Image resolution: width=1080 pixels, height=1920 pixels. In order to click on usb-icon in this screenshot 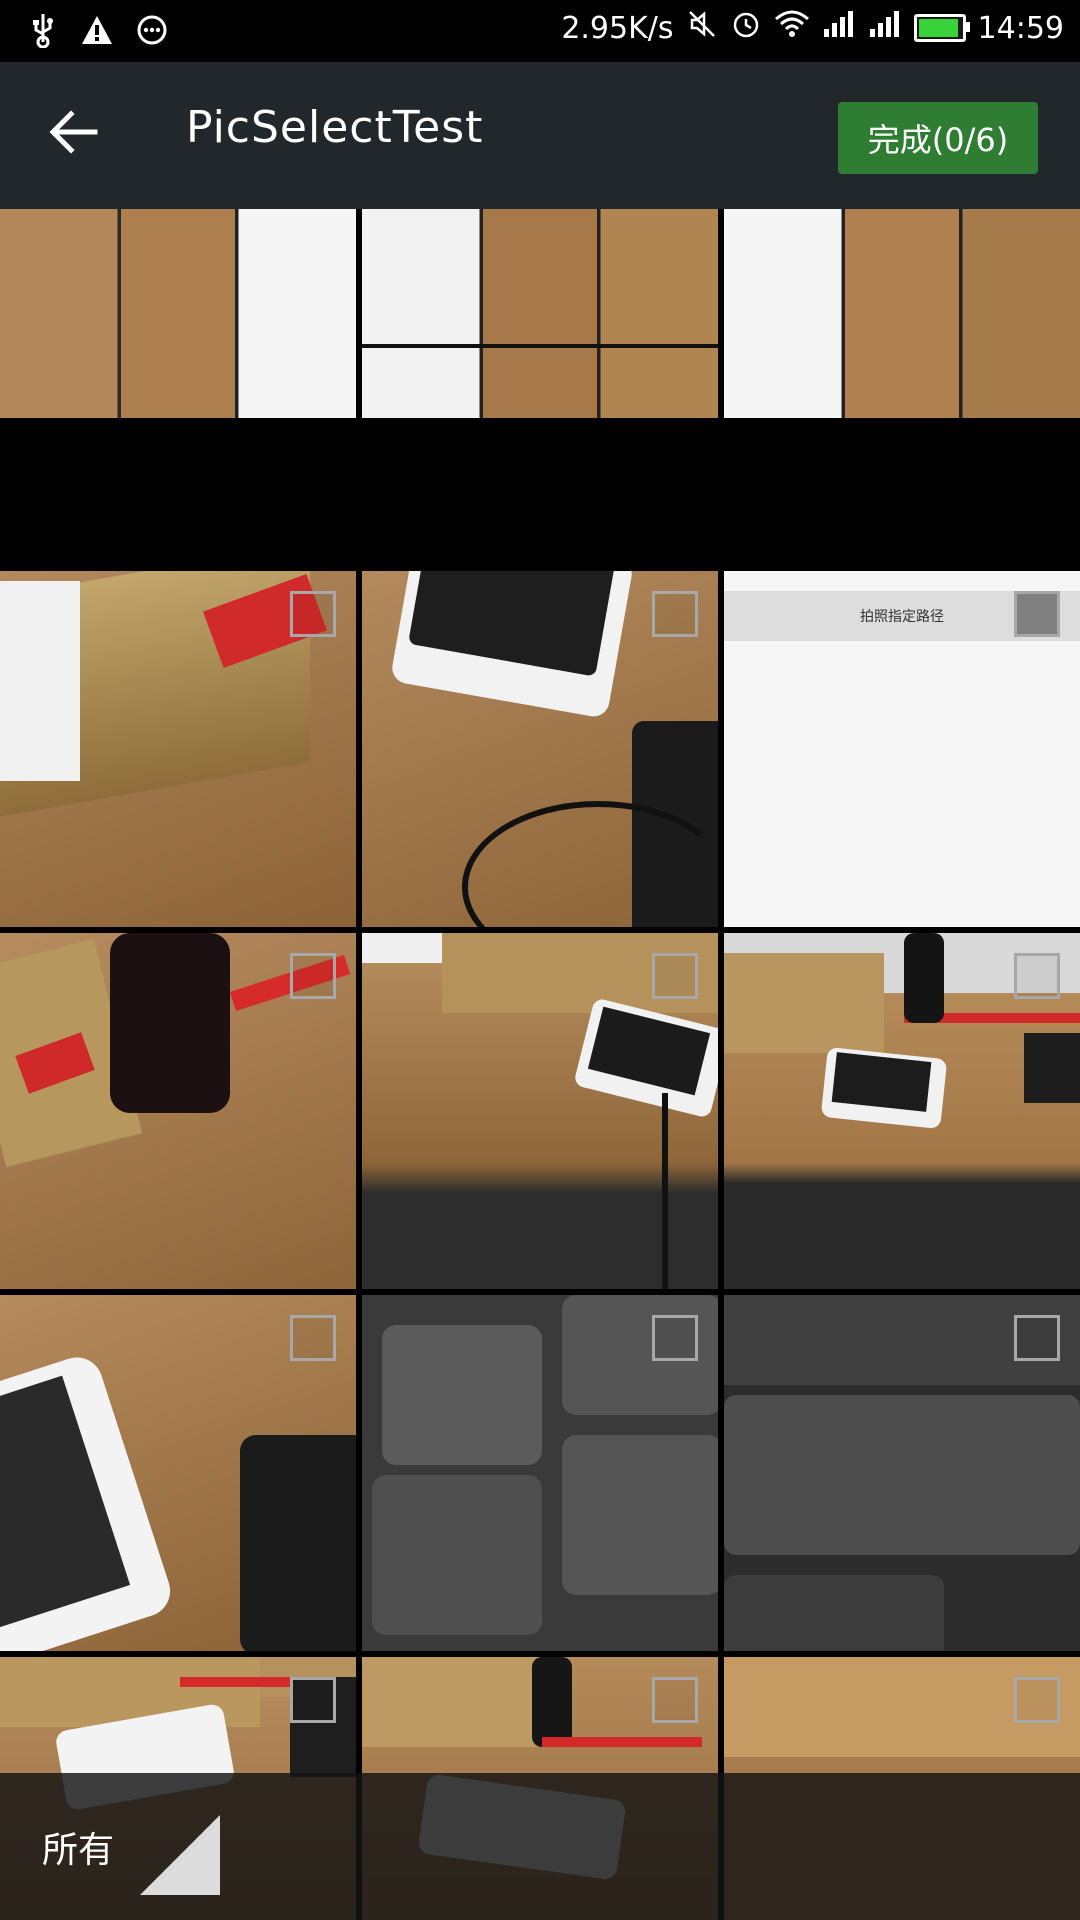, I will do `click(43, 32)`.